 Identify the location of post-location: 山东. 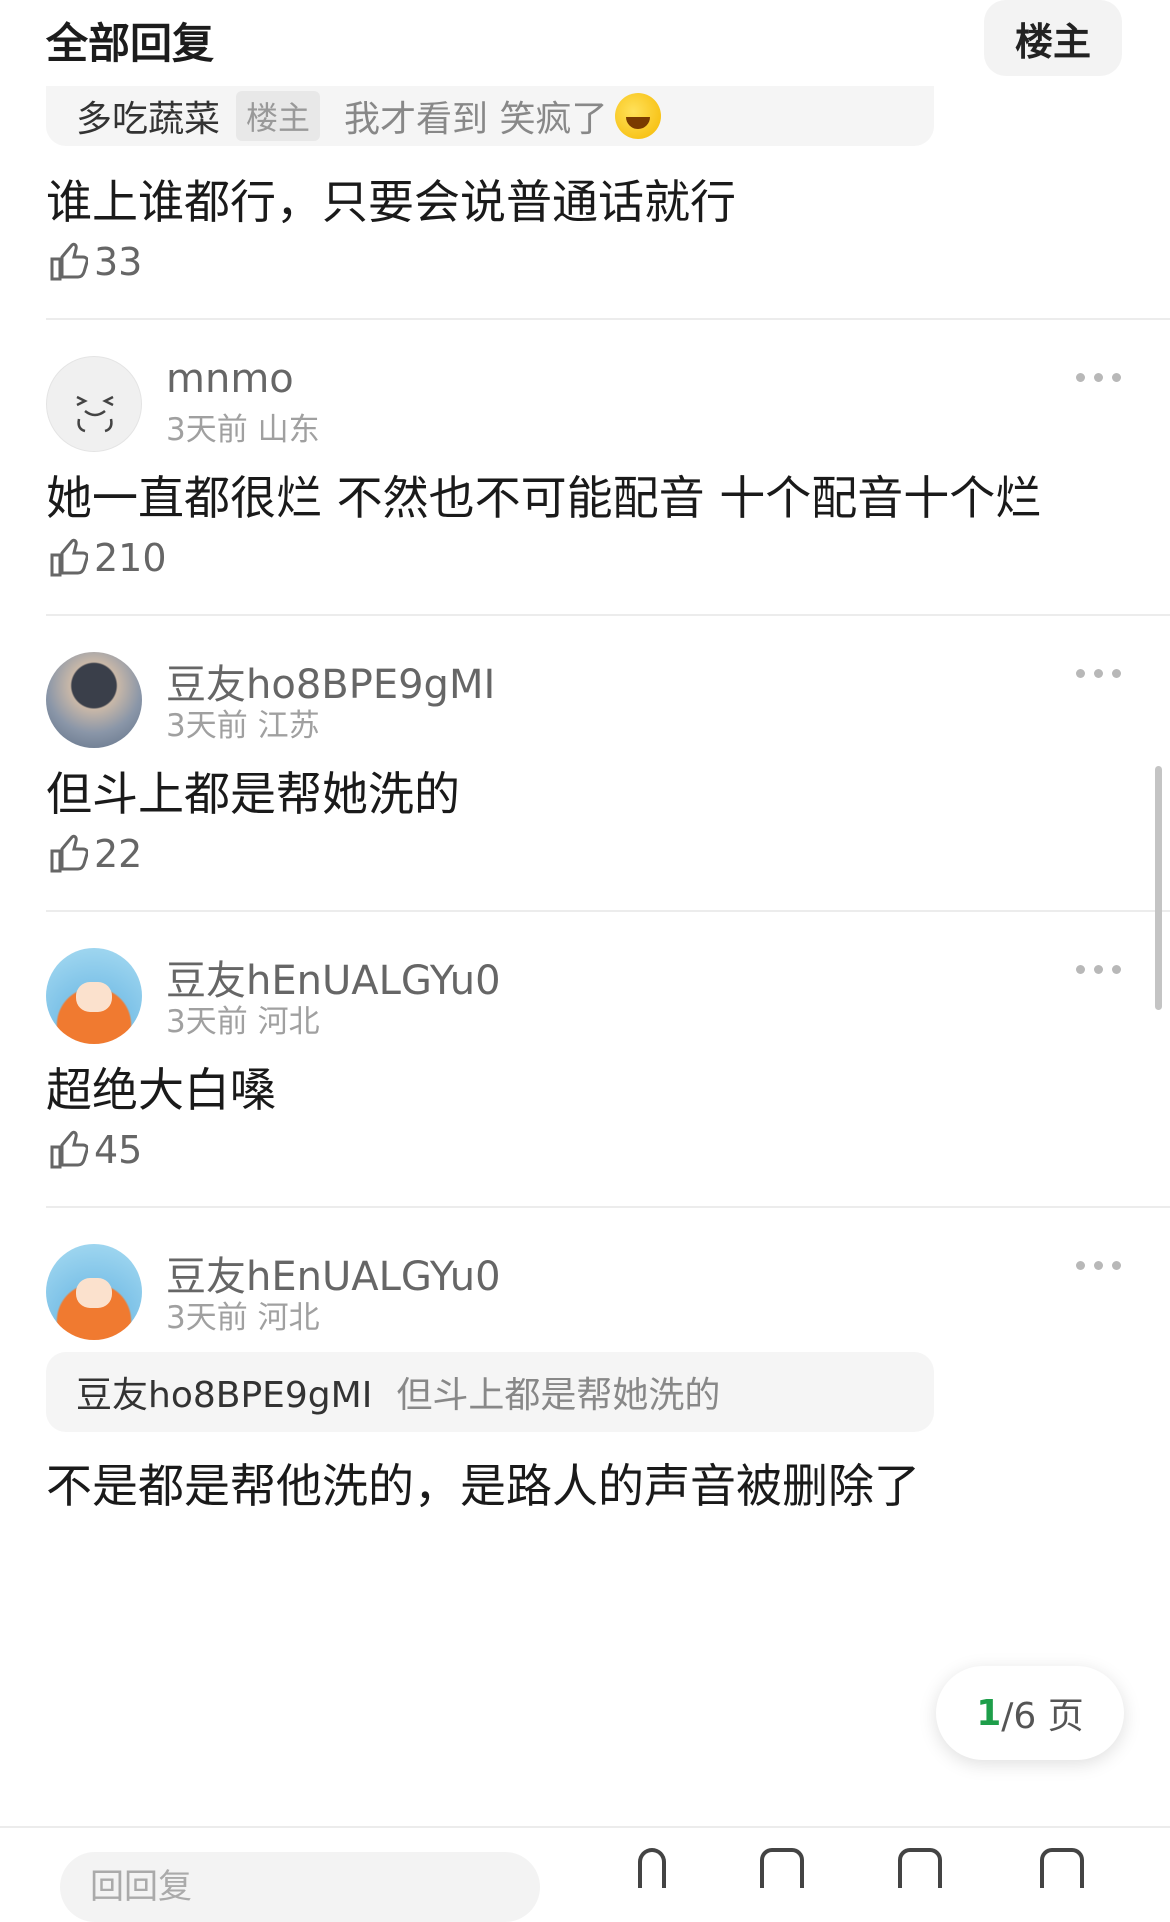
(288, 430).